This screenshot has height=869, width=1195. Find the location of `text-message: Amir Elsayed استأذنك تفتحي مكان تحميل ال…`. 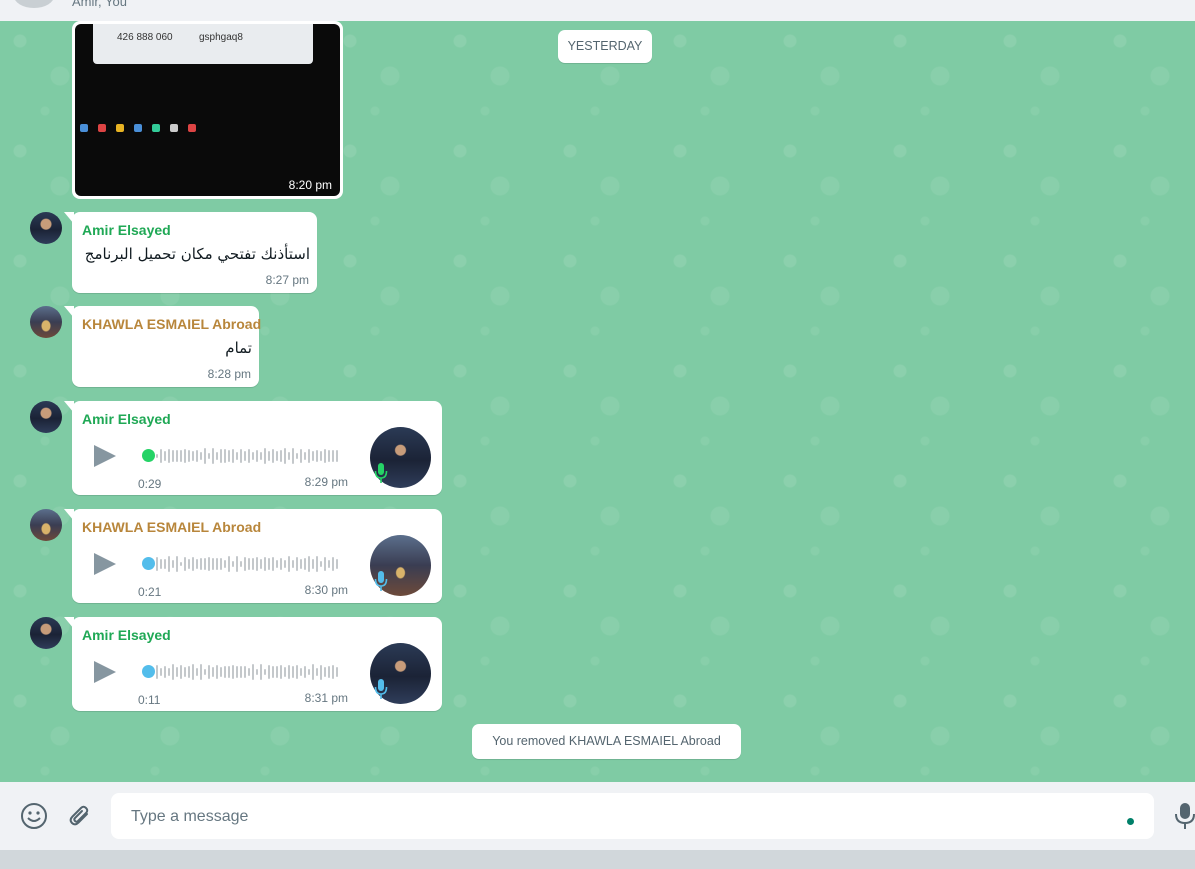

text-message: Amir Elsayed استأذنك تفتحي مكان تحميل ال… is located at coordinates (190, 252).